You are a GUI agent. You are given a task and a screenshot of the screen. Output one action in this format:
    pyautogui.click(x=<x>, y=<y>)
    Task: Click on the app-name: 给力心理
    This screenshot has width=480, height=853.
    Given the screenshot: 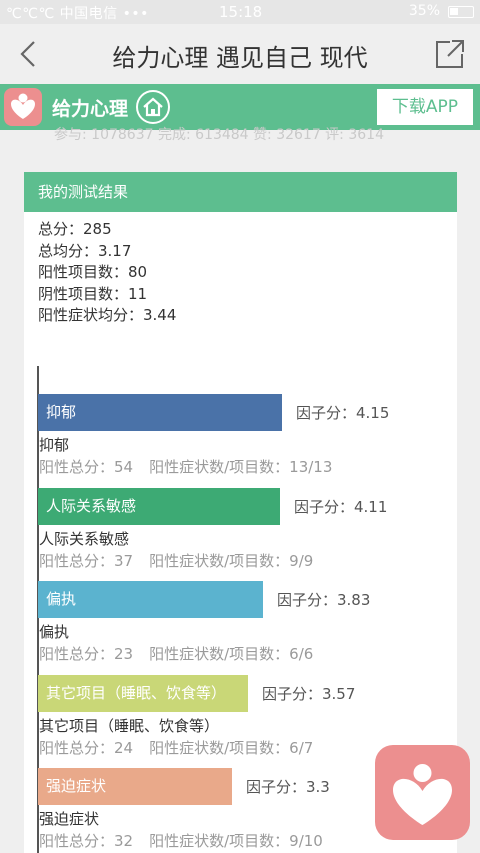 What is the action you would take?
    pyautogui.click(x=90, y=109)
    